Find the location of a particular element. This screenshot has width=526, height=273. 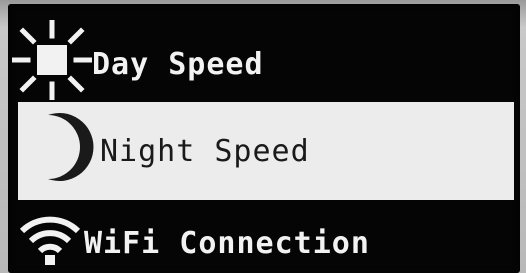

sun-icon is located at coordinates (52, 63).